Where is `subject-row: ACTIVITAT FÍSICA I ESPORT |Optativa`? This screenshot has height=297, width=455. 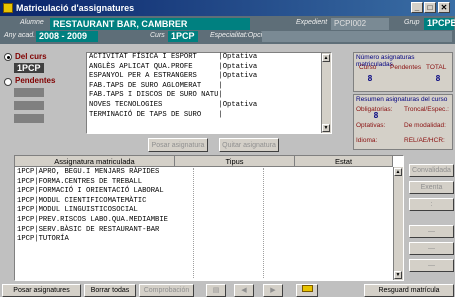
subject-row: ACTIVITAT FÍSICA I ESPORT |Optativa is located at coordinates (210, 58).